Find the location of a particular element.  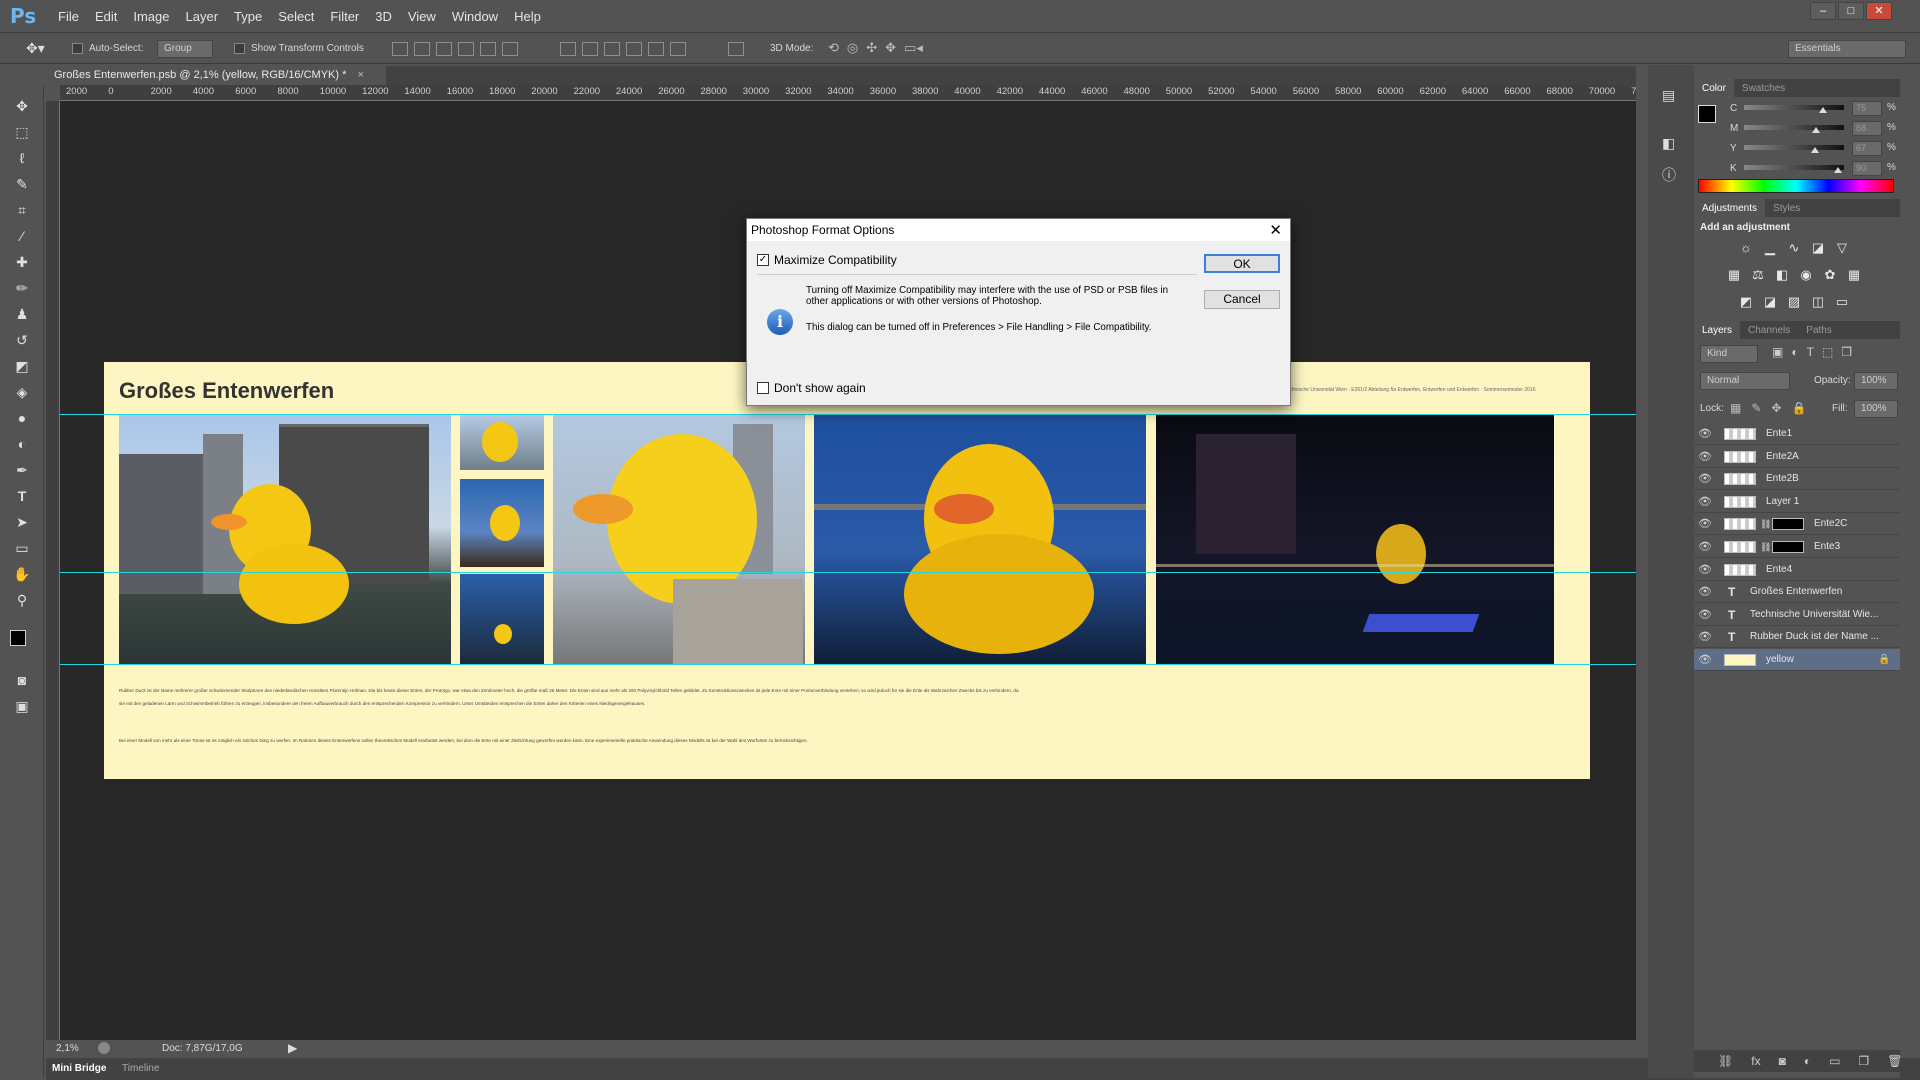

layer-row: 👁 Ente2B is located at coordinates (1797, 479).